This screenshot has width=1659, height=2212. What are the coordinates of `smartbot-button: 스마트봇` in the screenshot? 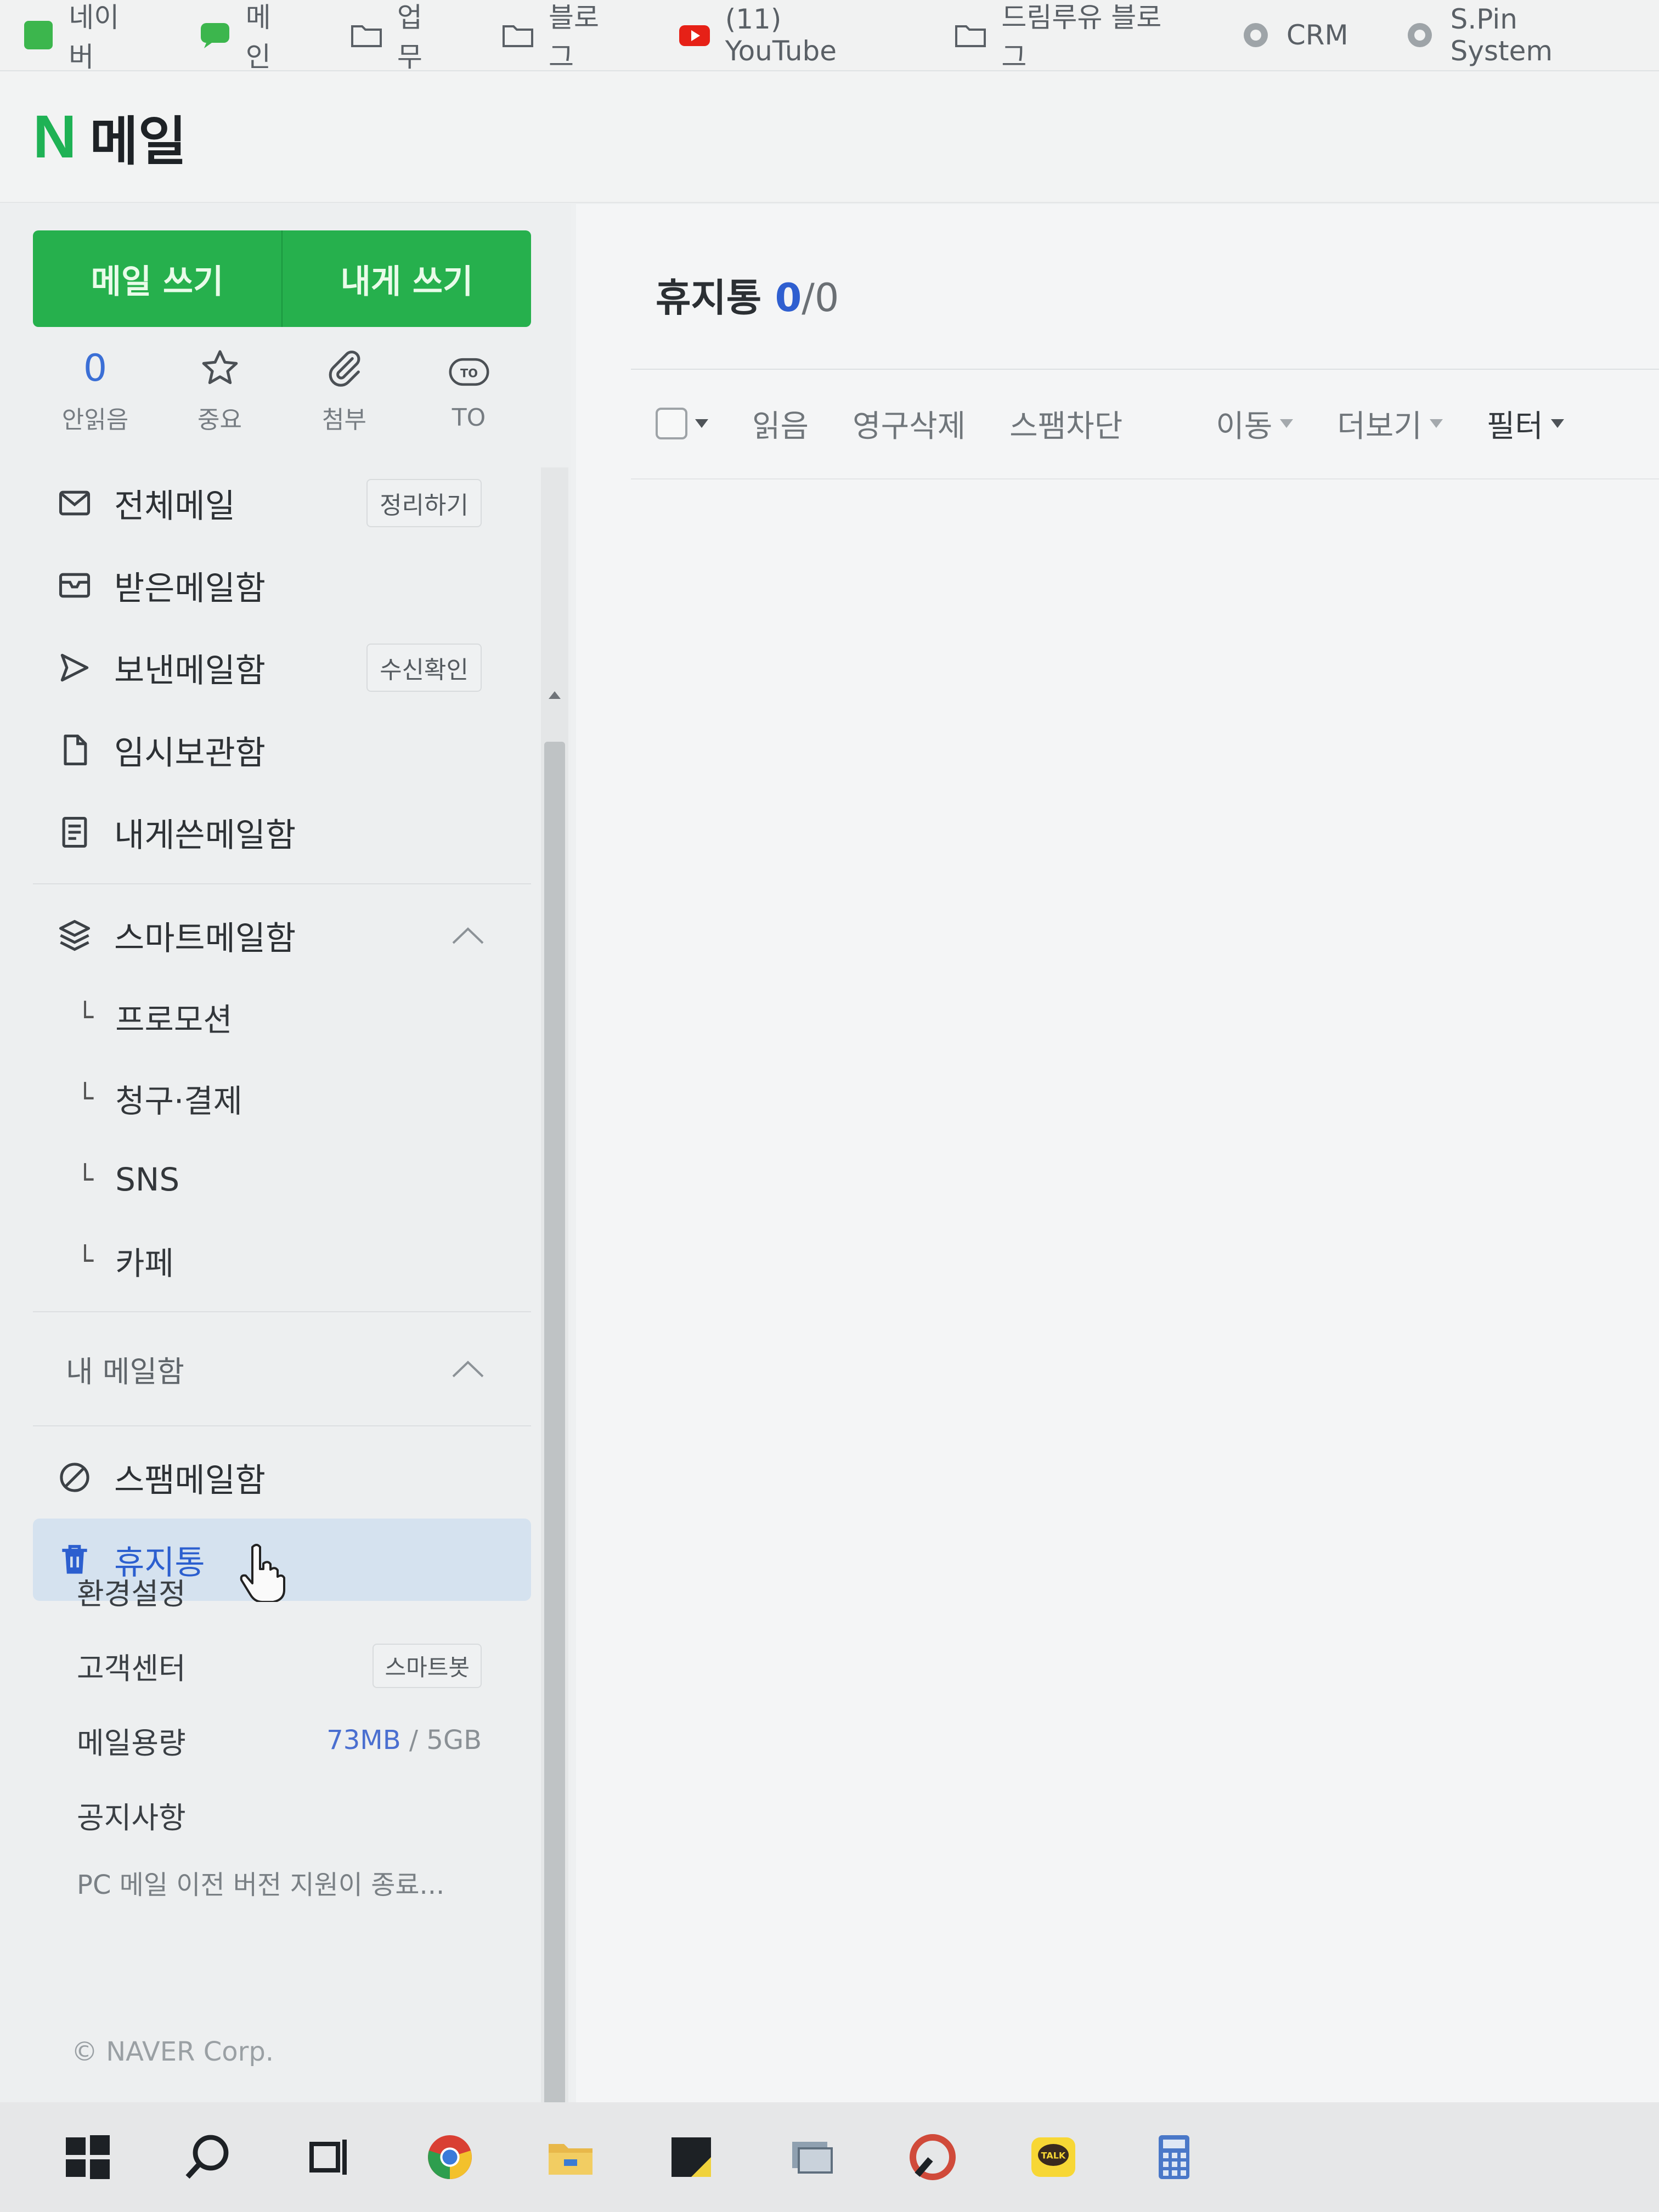 It's located at (428, 1665).